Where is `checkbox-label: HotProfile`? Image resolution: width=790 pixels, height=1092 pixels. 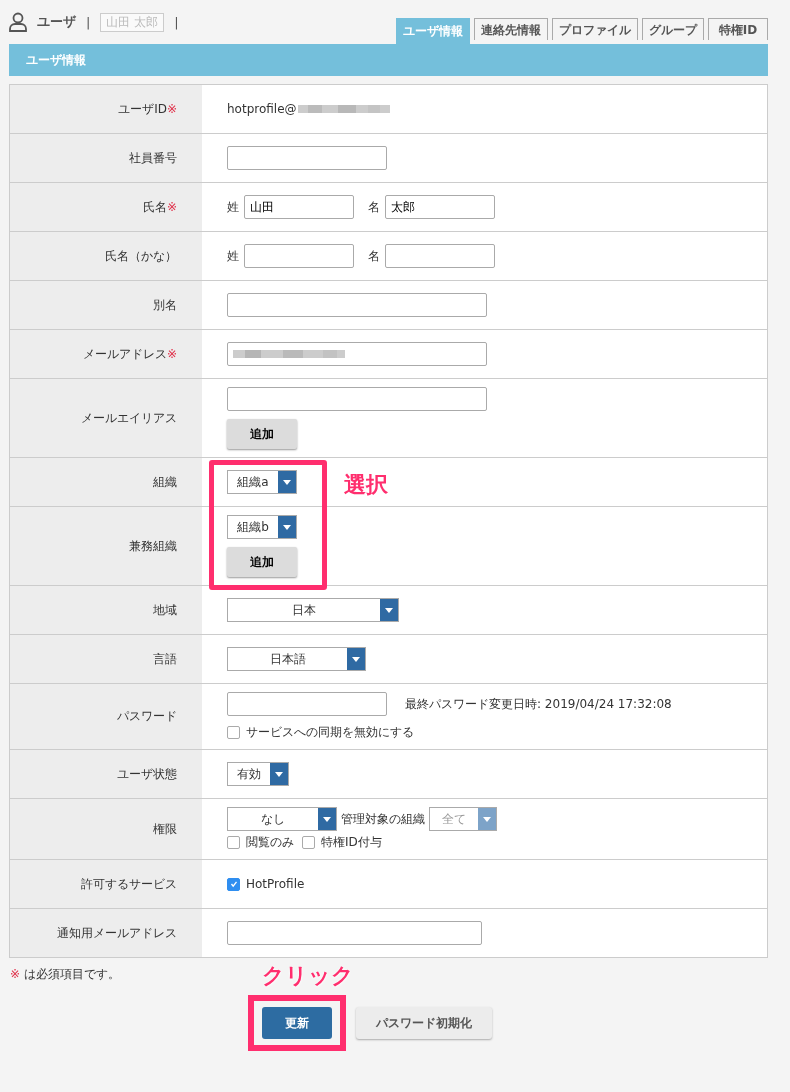
checkbox-label: HotProfile is located at coordinates (275, 884).